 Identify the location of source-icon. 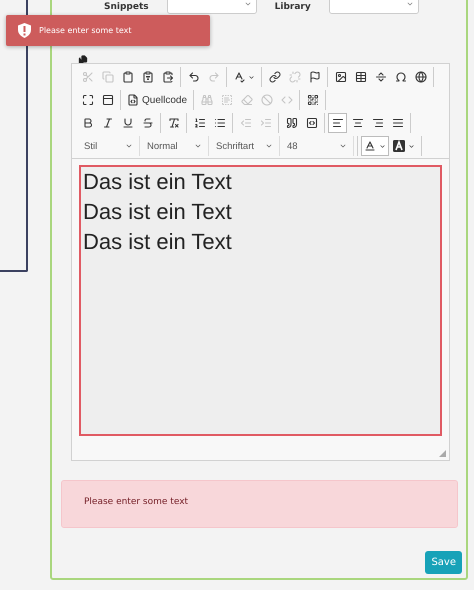
(133, 100).